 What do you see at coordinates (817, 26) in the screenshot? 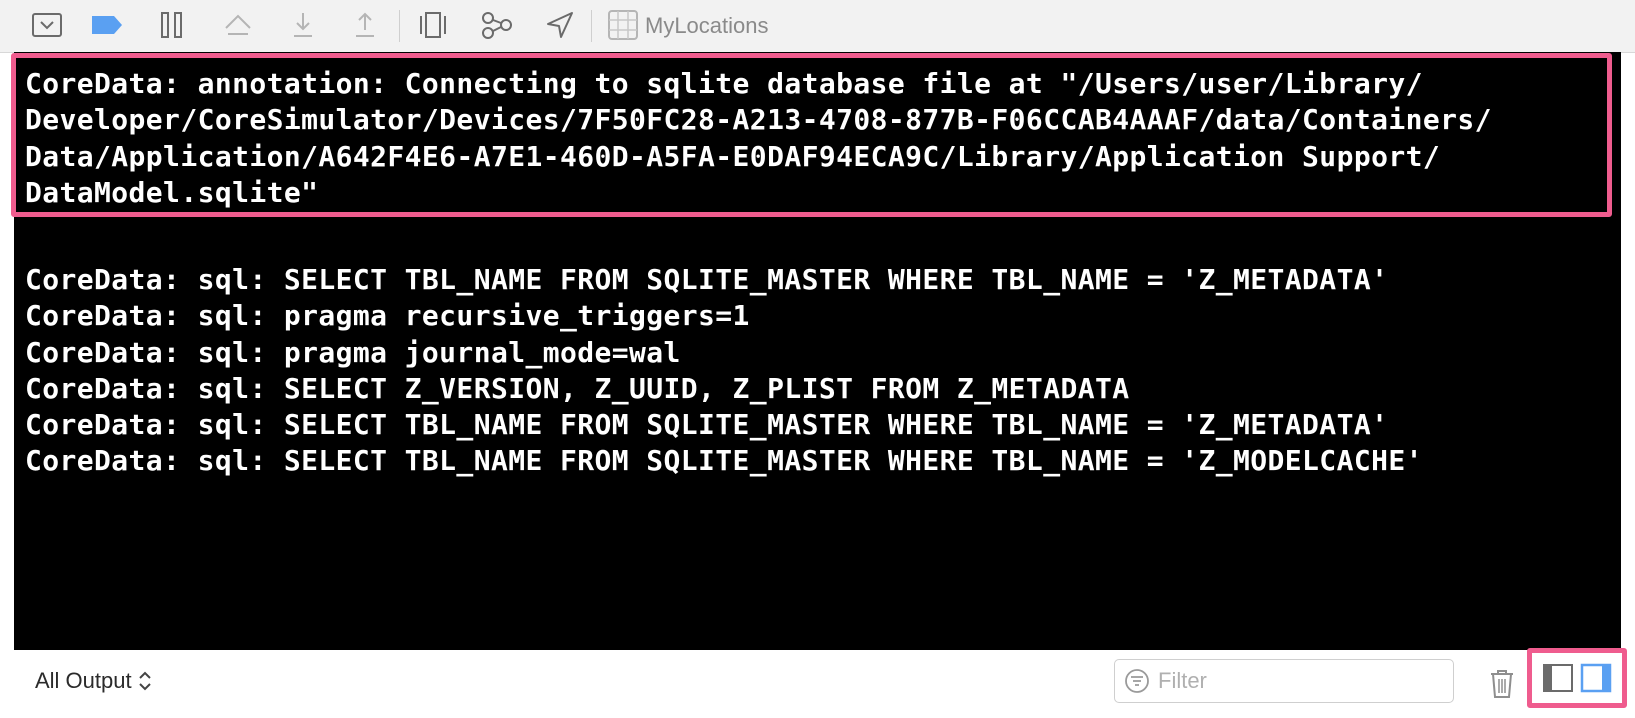
I see `debug-toolbar: MyLocations` at bounding box center [817, 26].